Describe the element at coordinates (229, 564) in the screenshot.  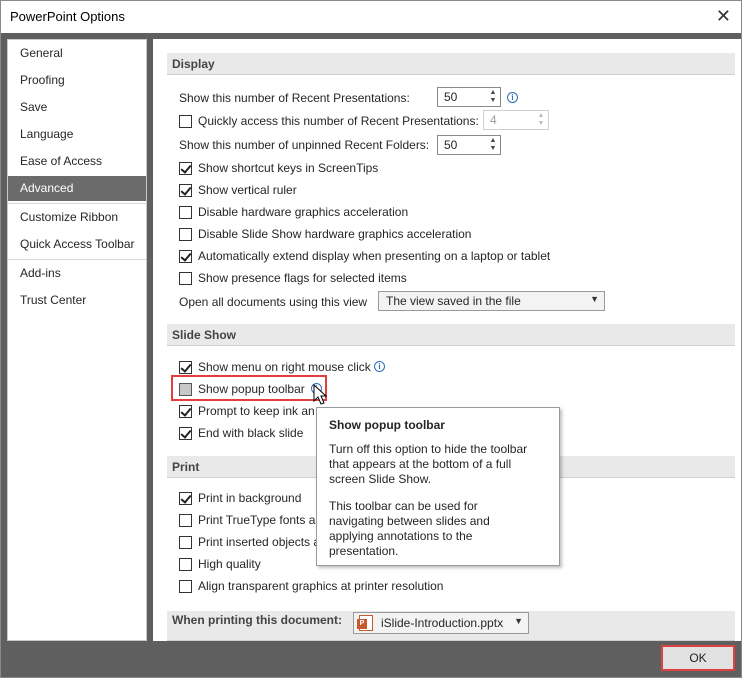
I see `high-quality-label: High quality` at that location.